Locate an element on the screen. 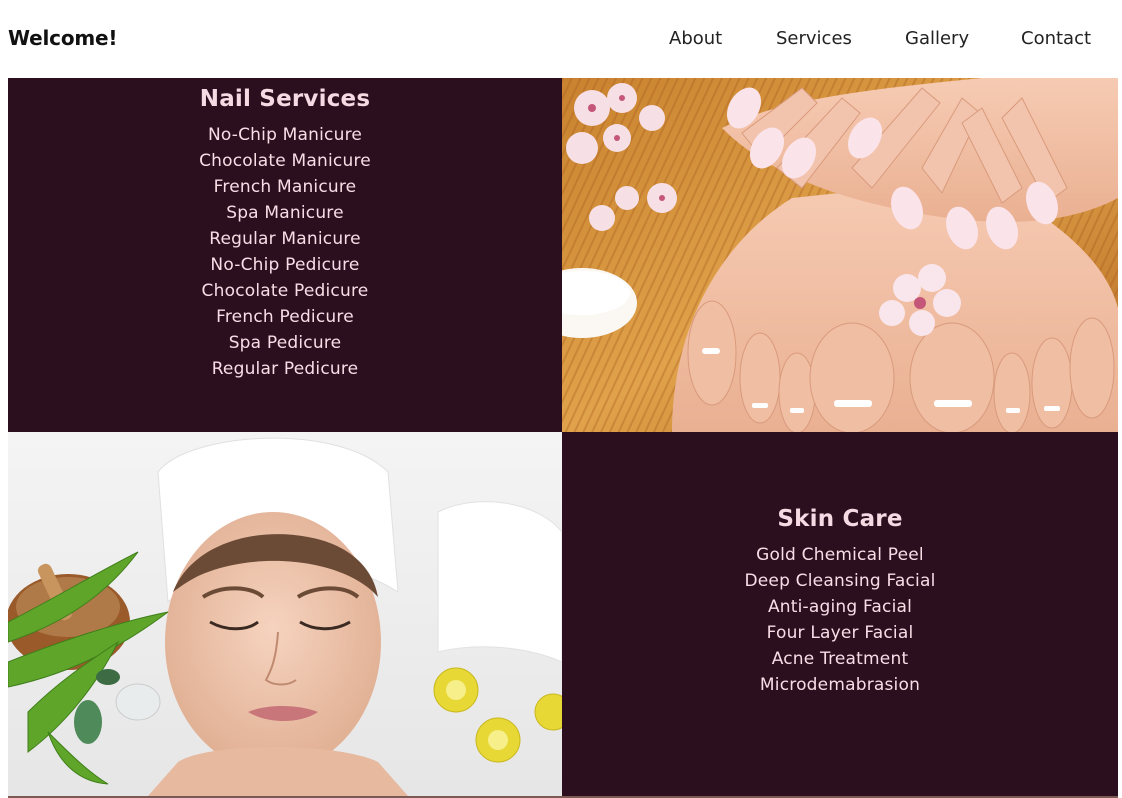  brand-title: Welcome! is located at coordinates (63, 38).